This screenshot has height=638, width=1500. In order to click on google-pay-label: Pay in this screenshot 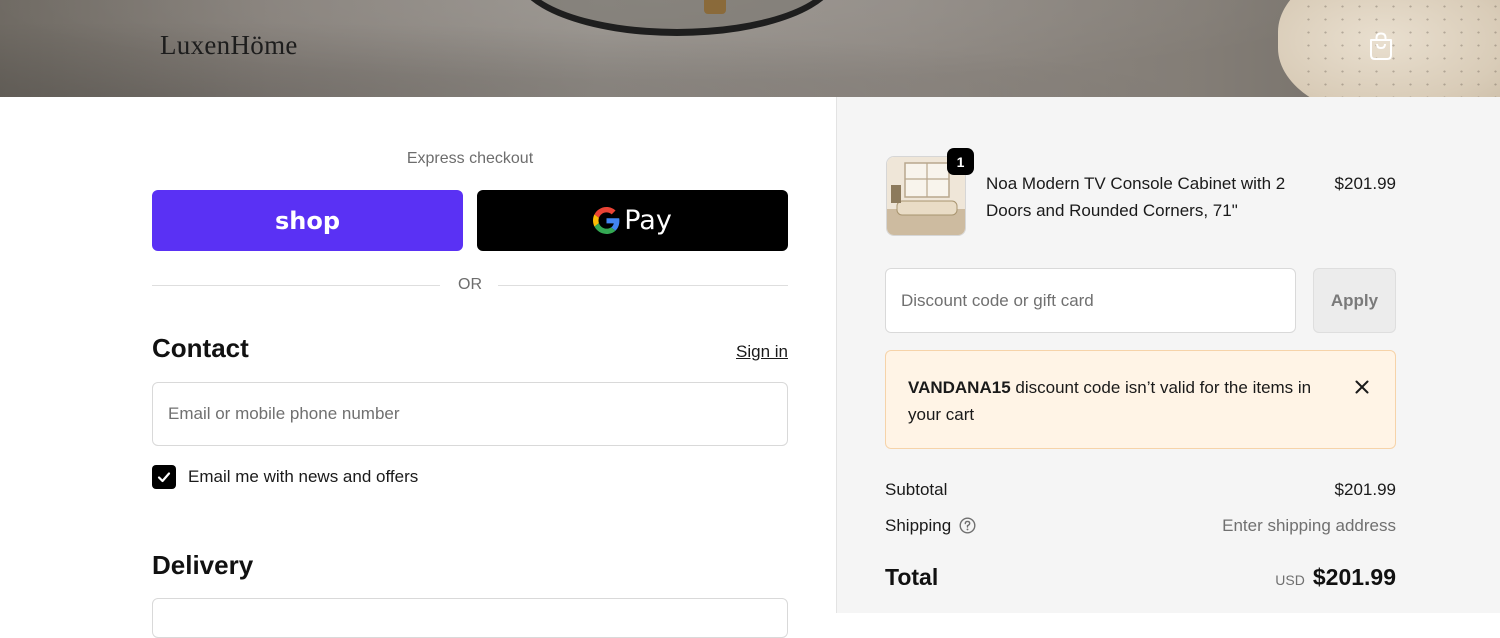, I will do `click(648, 220)`.